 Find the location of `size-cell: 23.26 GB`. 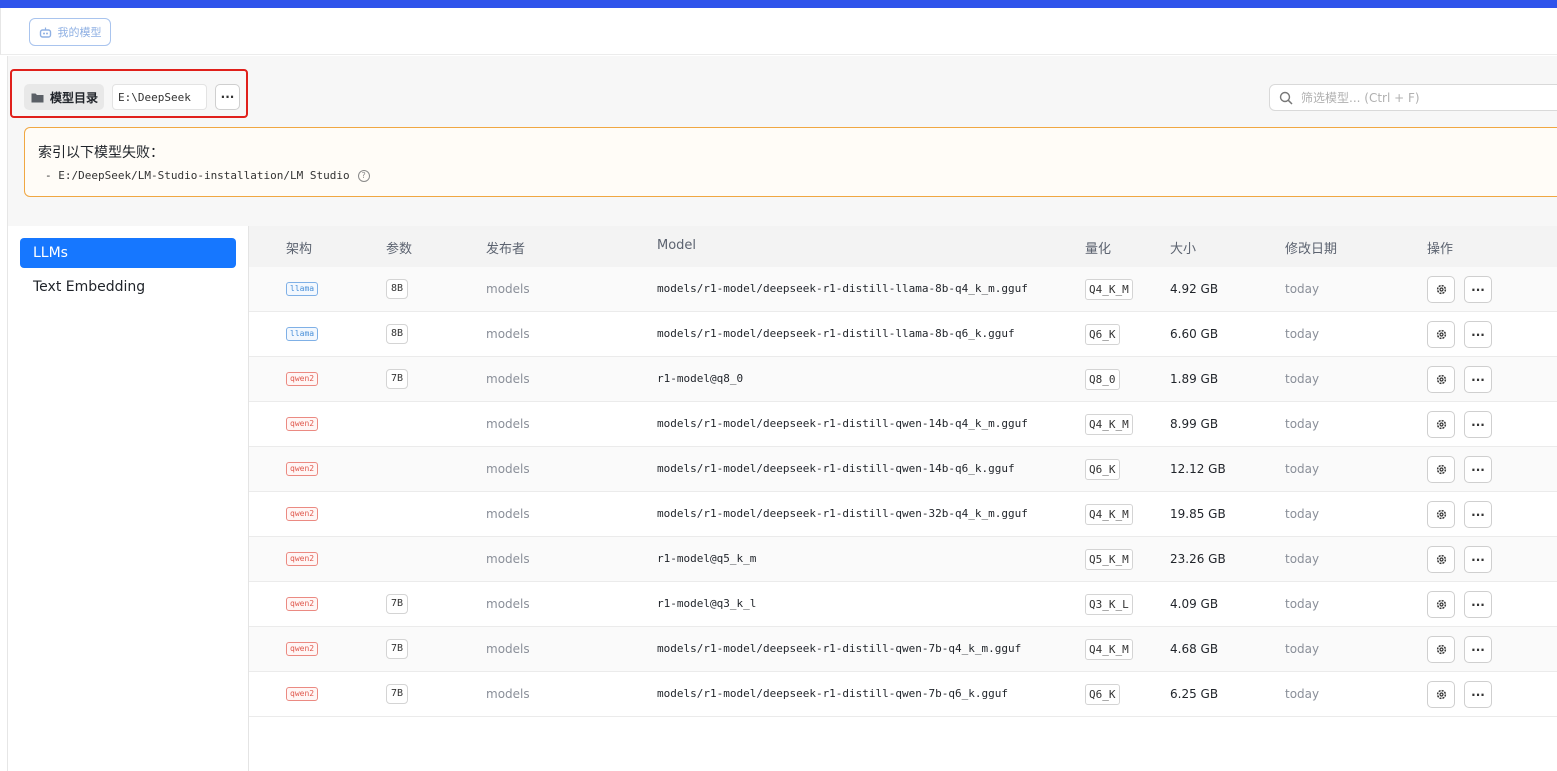

size-cell: 23.26 GB is located at coordinates (1198, 559).